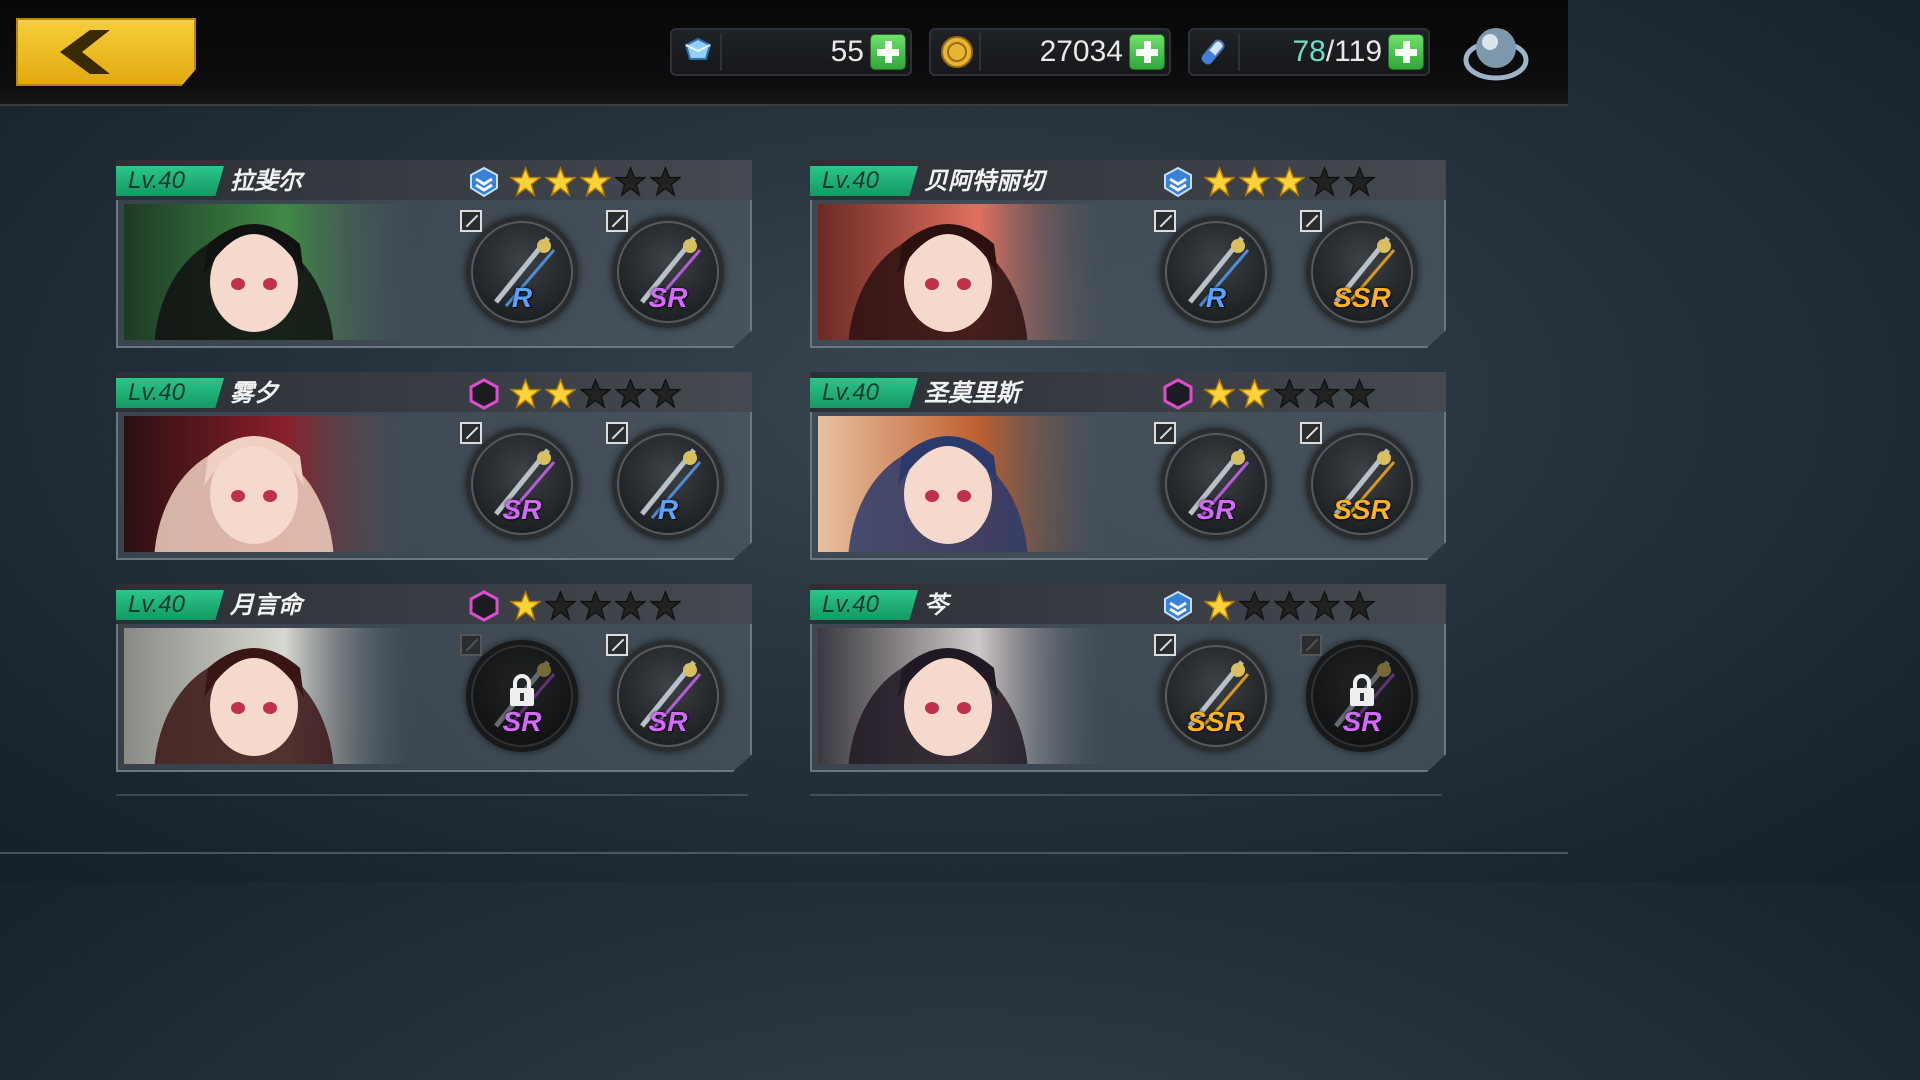 This screenshot has width=1920, height=1080. Describe the element at coordinates (434, 254) in the screenshot. I see `character-card: Lv.40 拉斐尔 R SR` at that location.